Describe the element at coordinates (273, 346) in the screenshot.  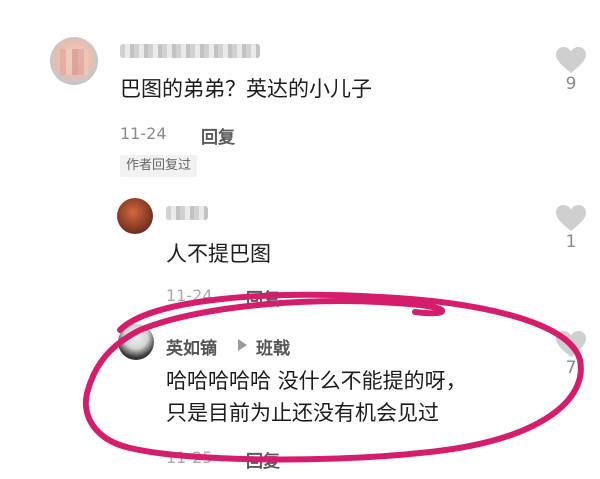
I see `reply-to-username: 班戟` at that location.